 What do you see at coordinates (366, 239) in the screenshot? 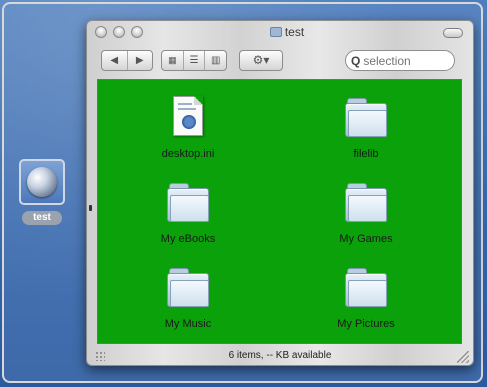
I see `folder-name: My Games` at bounding box center [366, 239].